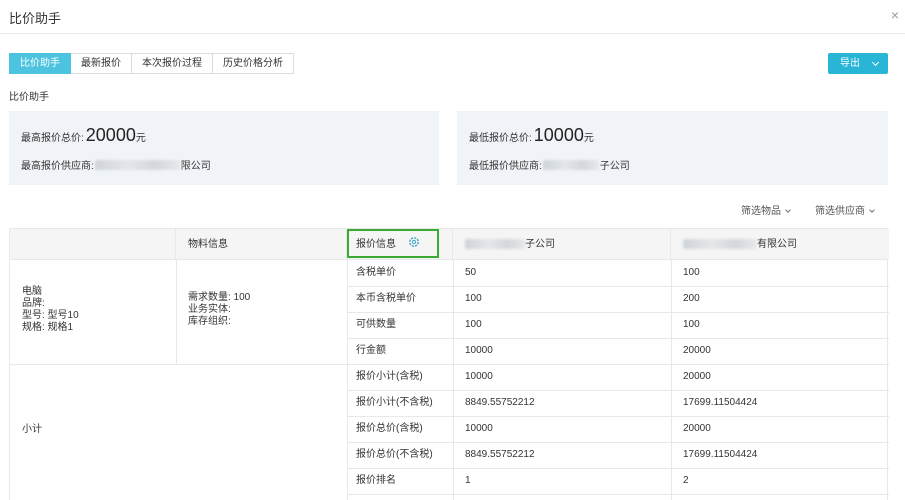 The image size is (905, 500). What do you see at coordinates (224, 148) in the screenshot?
I see `highest-quote-card: 最高报价总价: 20000 元 最高报价供应商: 限公司` at bounding box center [224, 148].